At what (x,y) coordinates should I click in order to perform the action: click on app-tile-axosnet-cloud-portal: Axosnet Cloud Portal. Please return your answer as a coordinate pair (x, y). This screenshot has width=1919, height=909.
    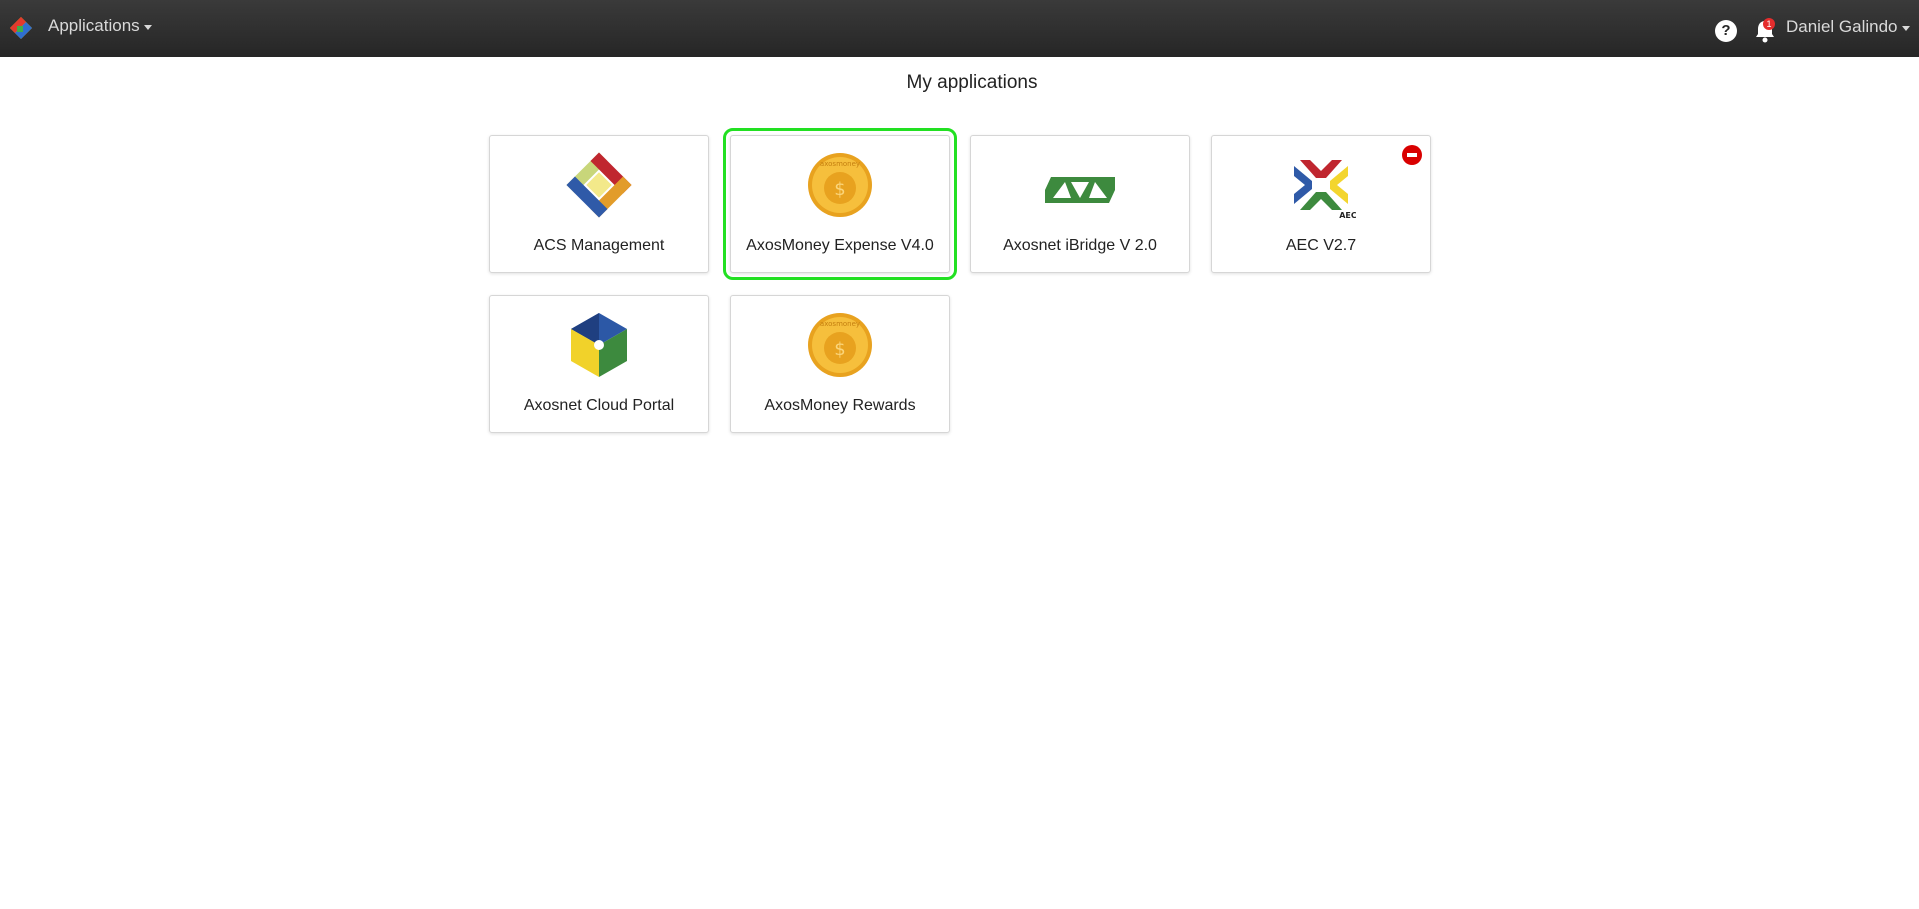
    Looking at the image, I should click on (599, 364).